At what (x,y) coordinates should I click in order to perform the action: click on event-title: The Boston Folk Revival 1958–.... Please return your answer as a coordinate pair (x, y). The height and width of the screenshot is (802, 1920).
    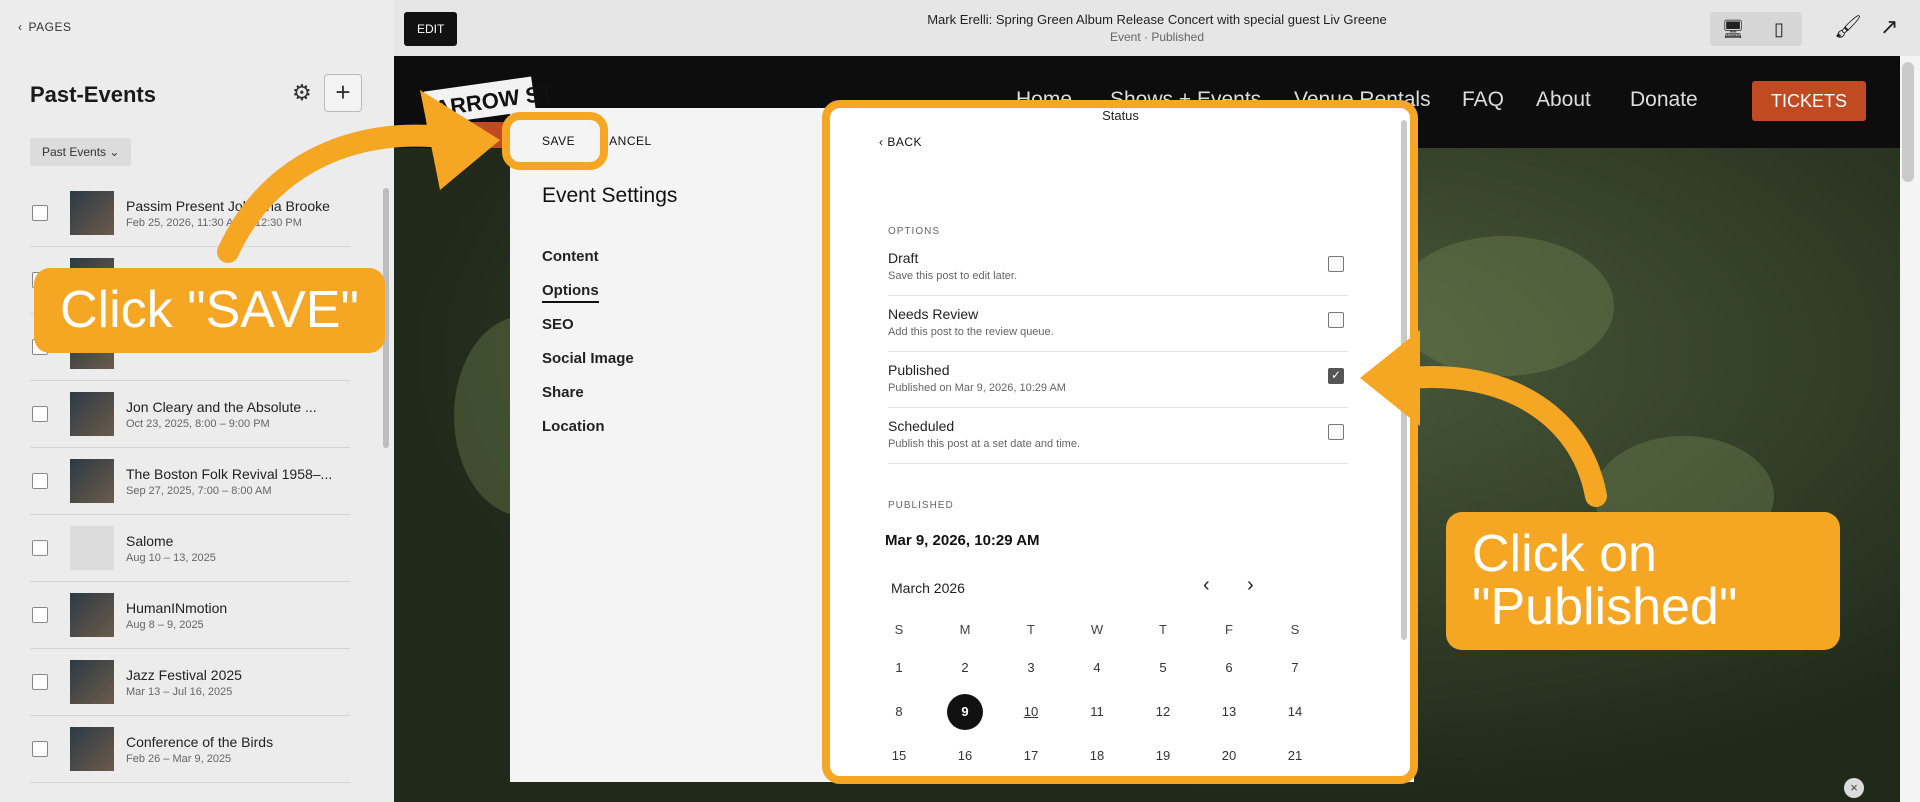
    Looking at the image, I should click on (229, 473).